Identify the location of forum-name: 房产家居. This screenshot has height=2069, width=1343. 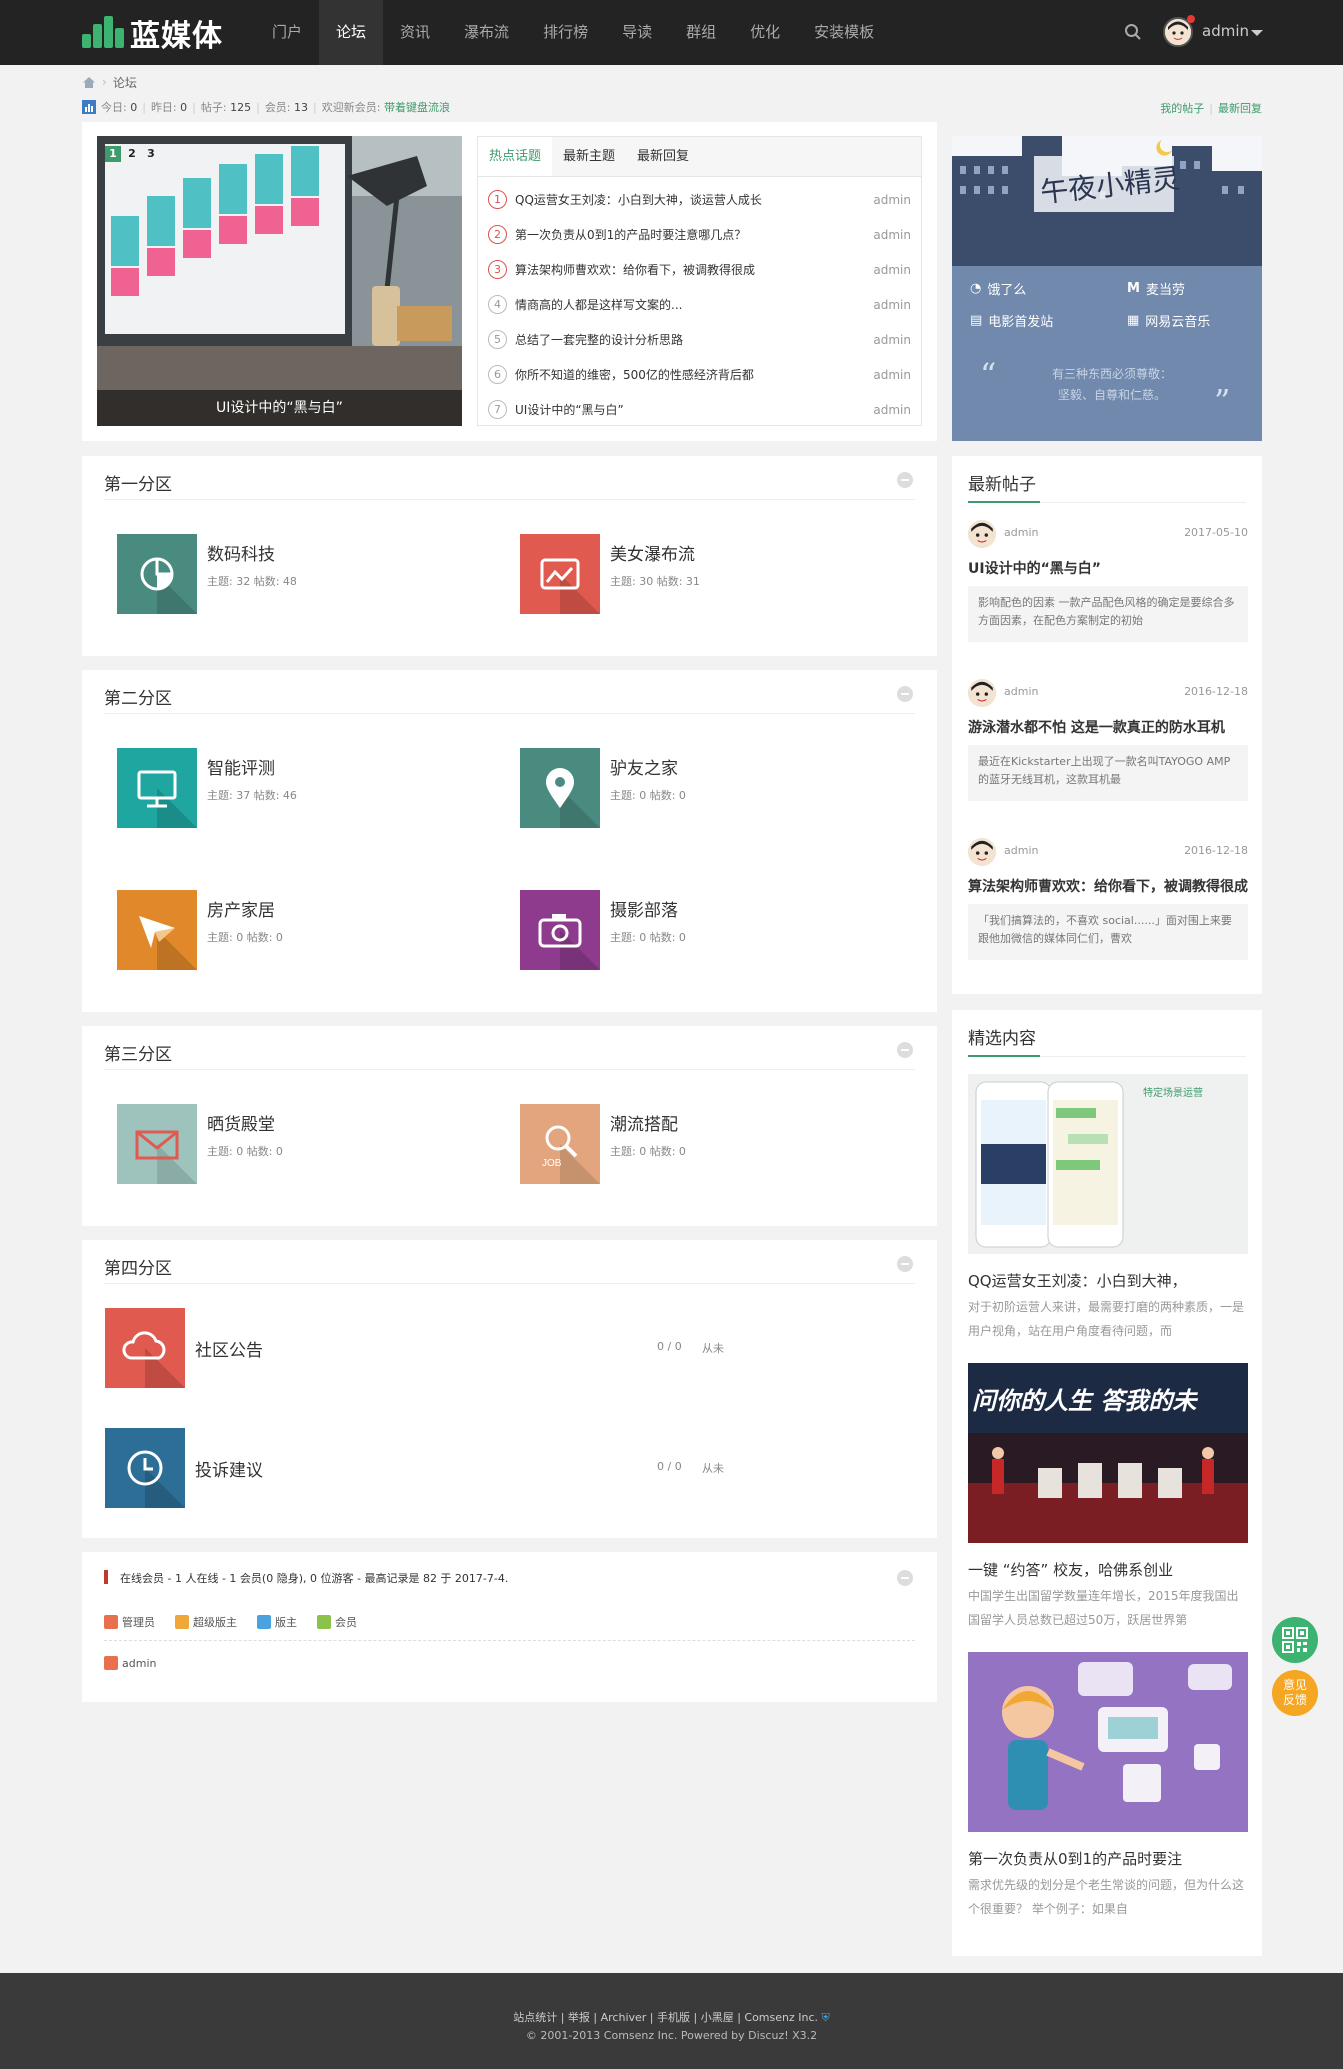
(245, 908).